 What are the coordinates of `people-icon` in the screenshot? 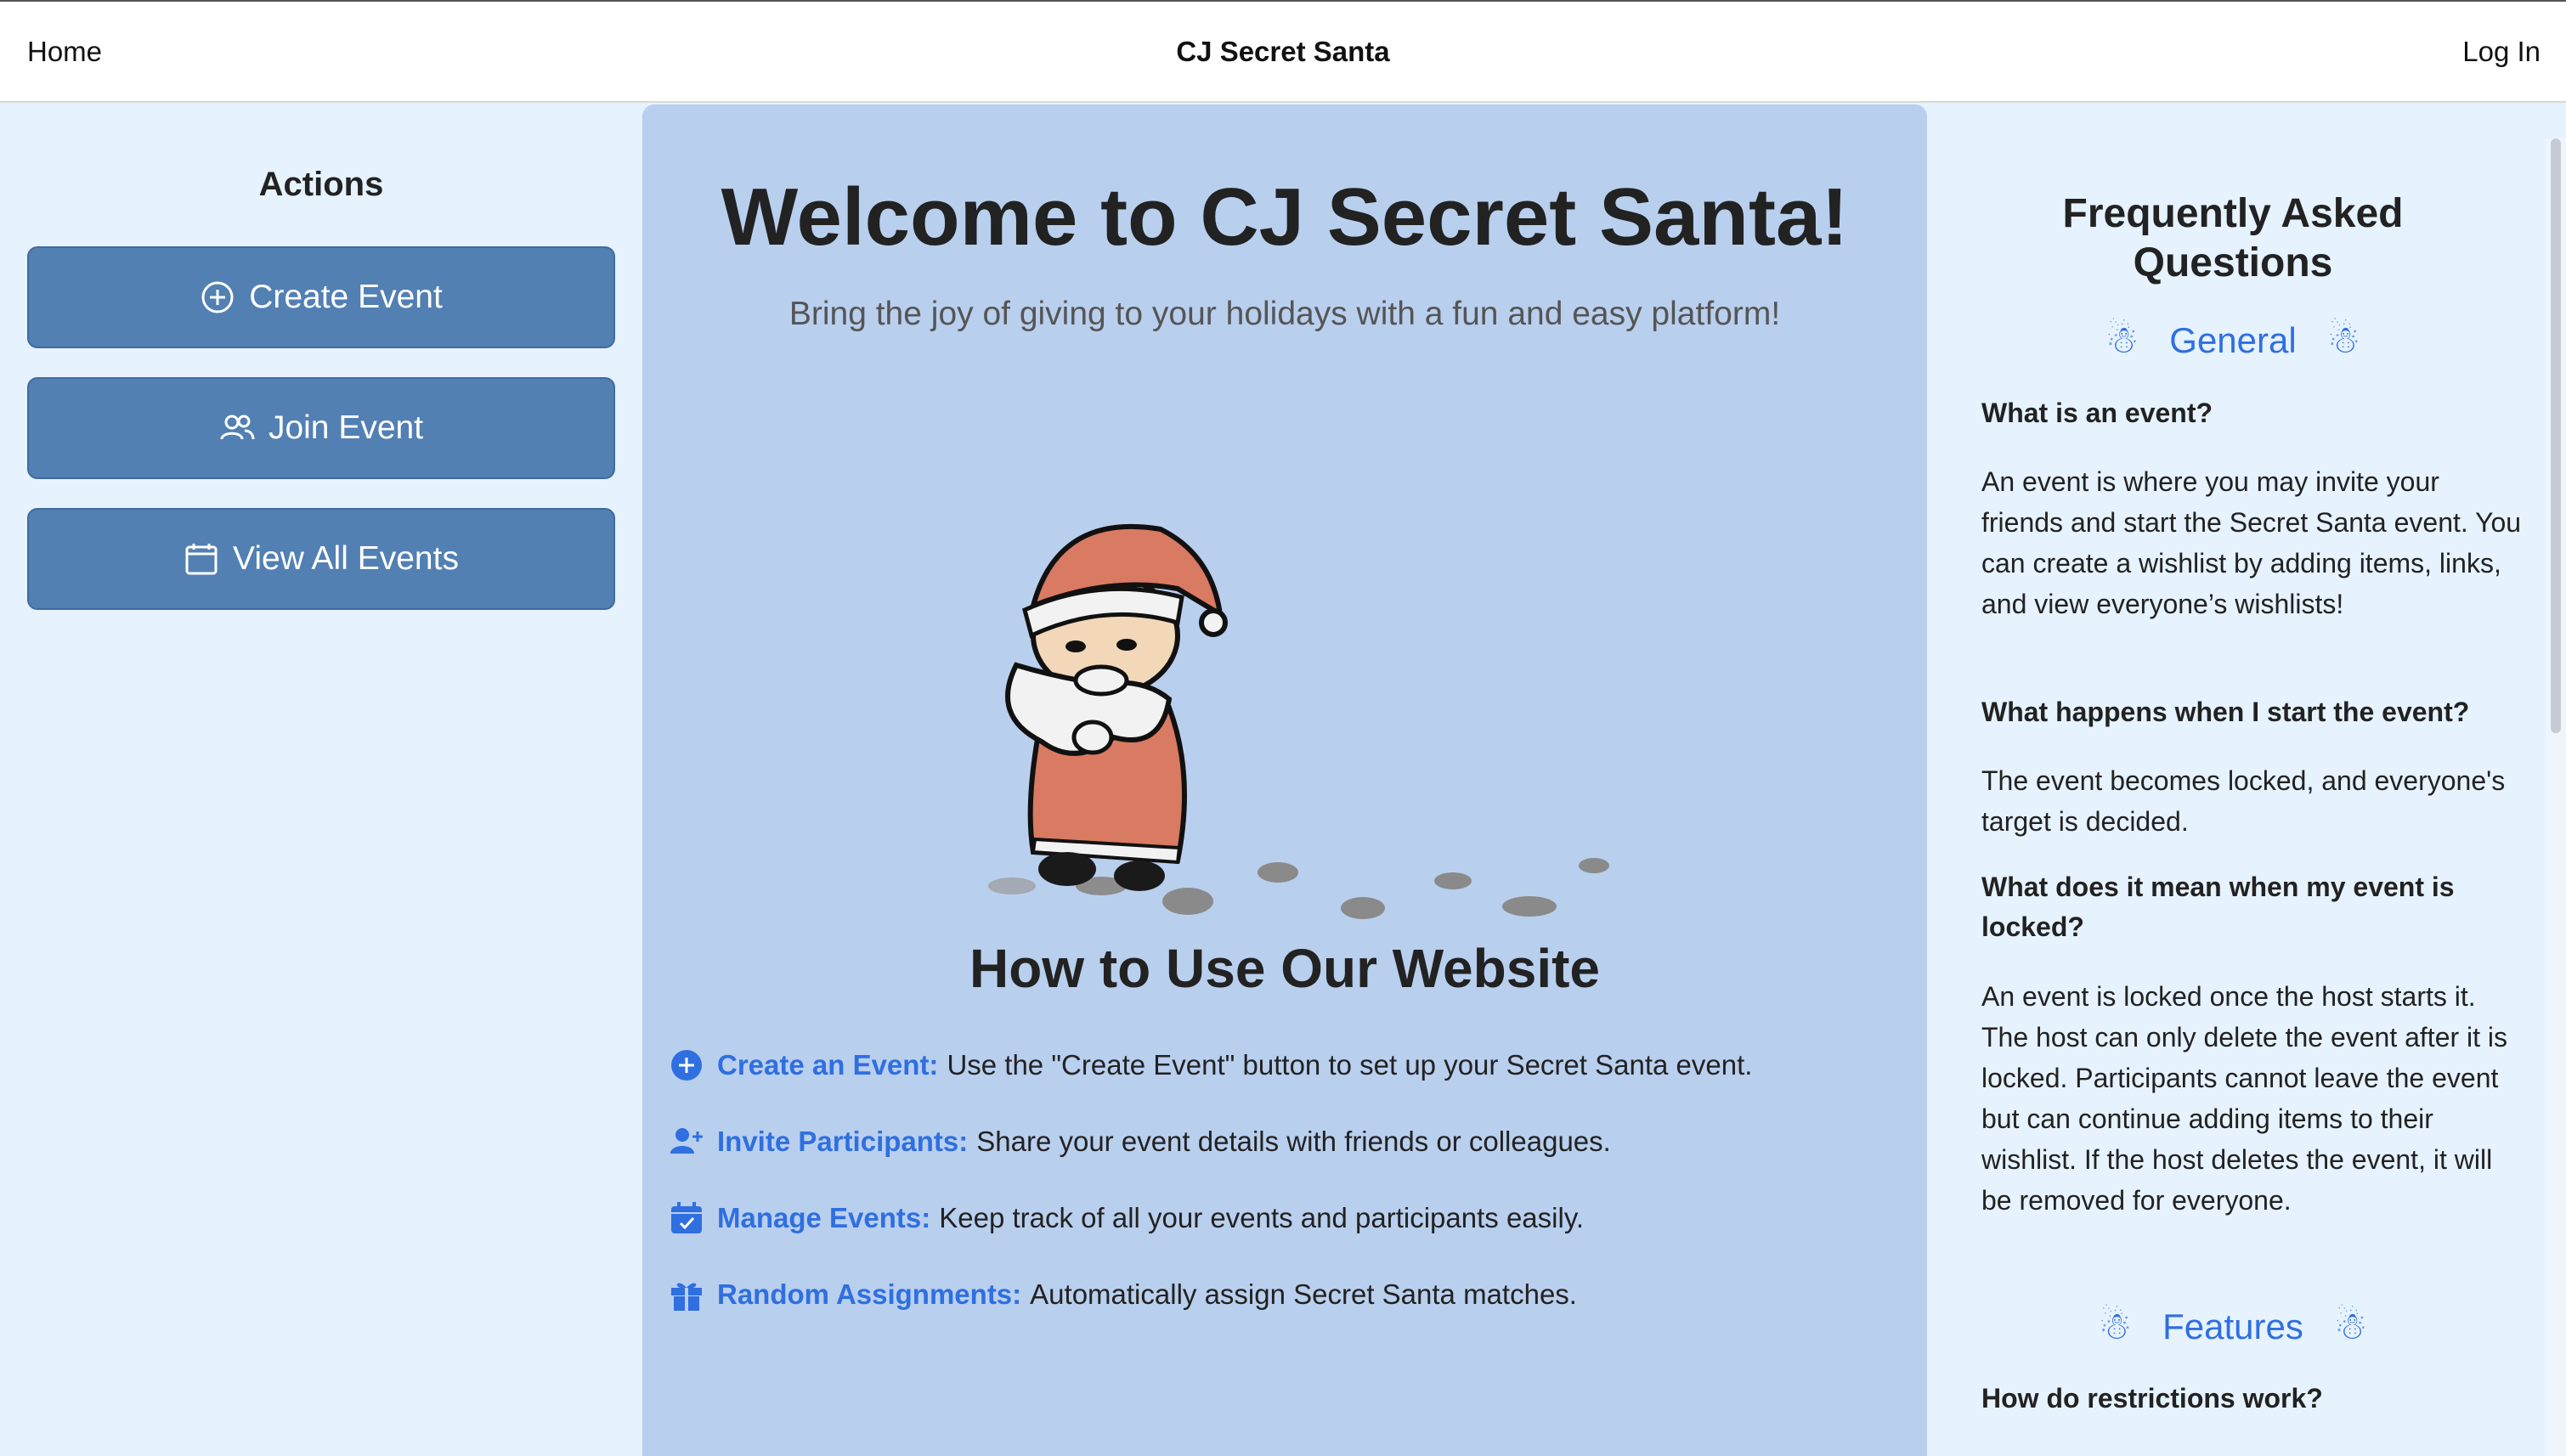 It's located at (237, 428).